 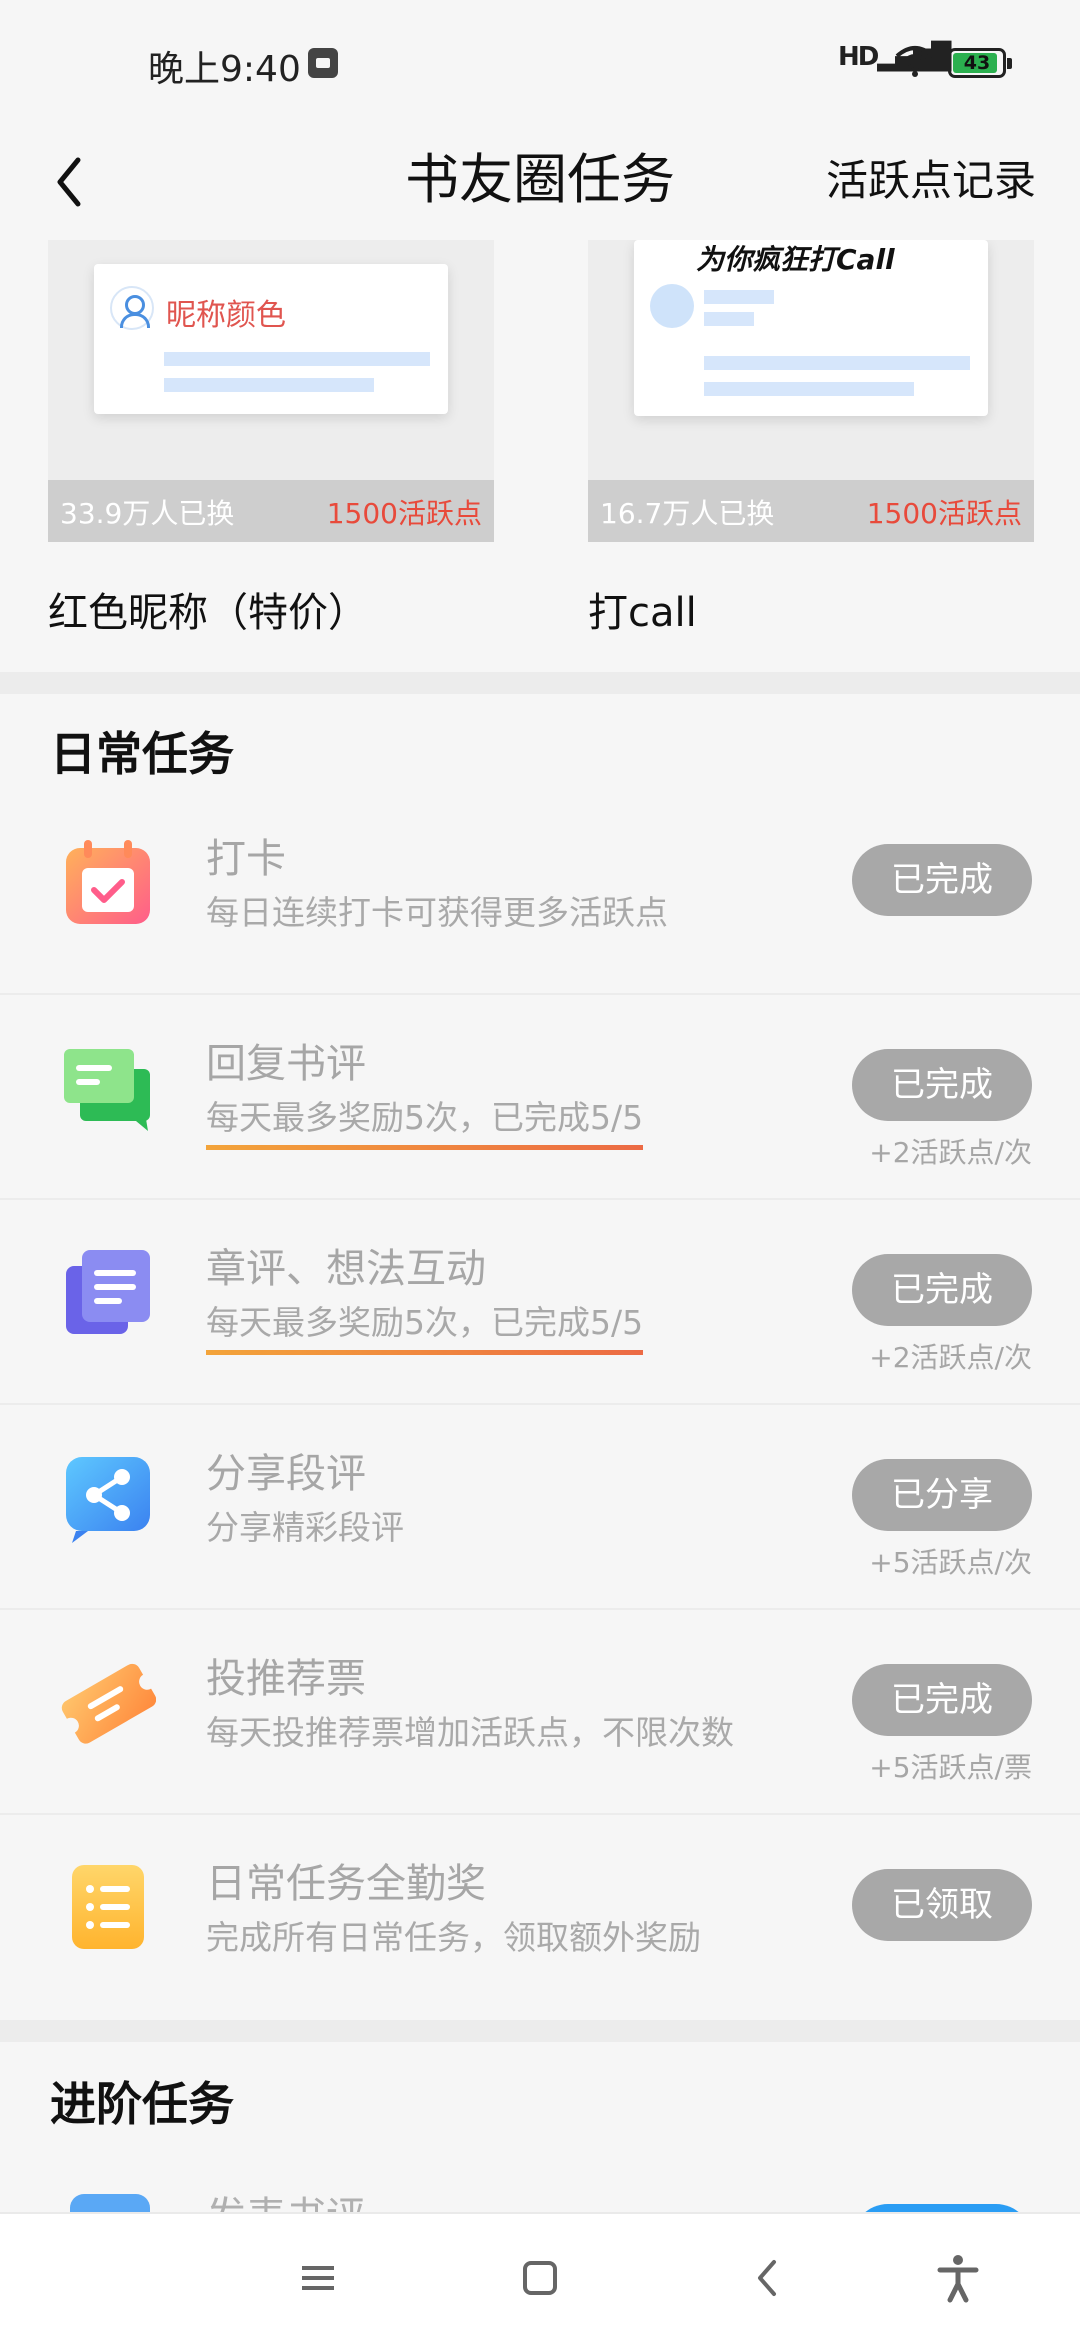 I want to click on notes-icon, so click(x=108, y=1292).